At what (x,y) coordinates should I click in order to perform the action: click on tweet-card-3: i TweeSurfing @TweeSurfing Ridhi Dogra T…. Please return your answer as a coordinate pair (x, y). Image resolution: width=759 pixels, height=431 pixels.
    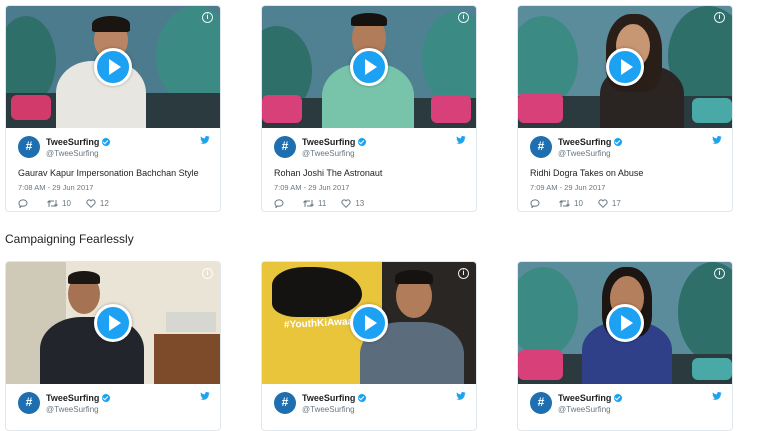
    Looking at the image, I should click on (625, 108).